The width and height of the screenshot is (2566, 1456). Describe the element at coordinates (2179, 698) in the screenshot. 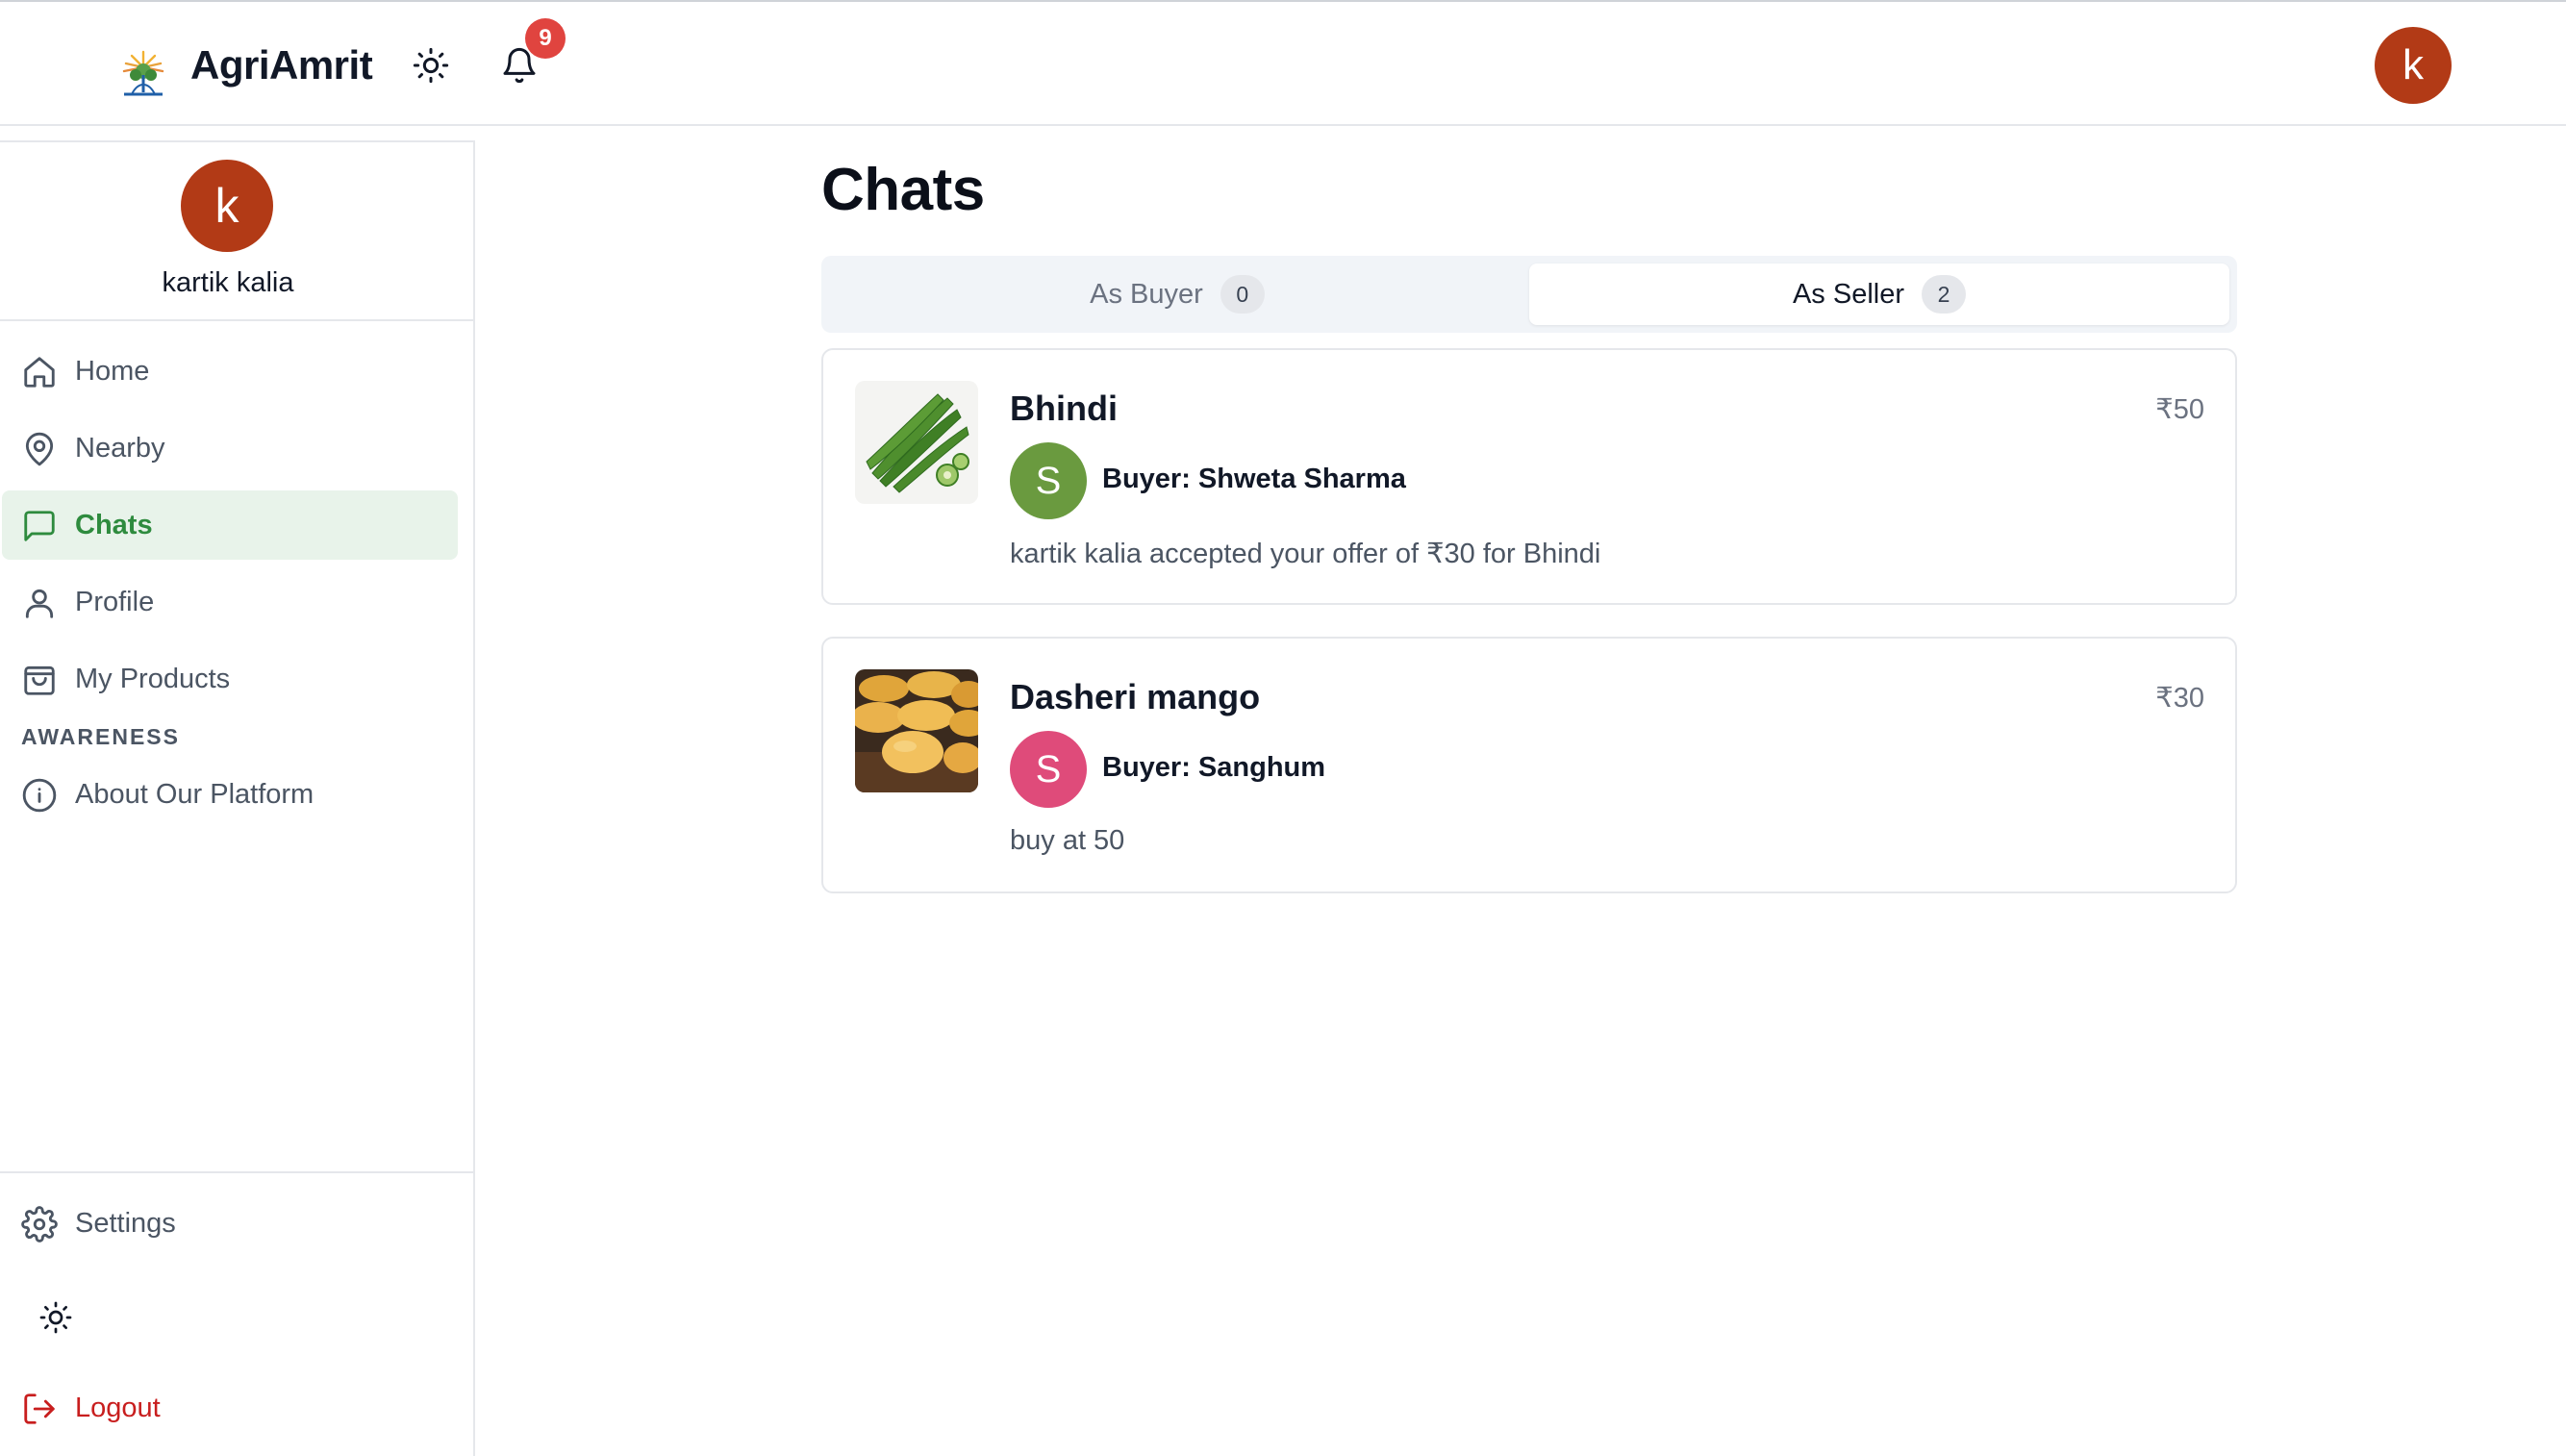

I see `product-price: ₹30` at that location.